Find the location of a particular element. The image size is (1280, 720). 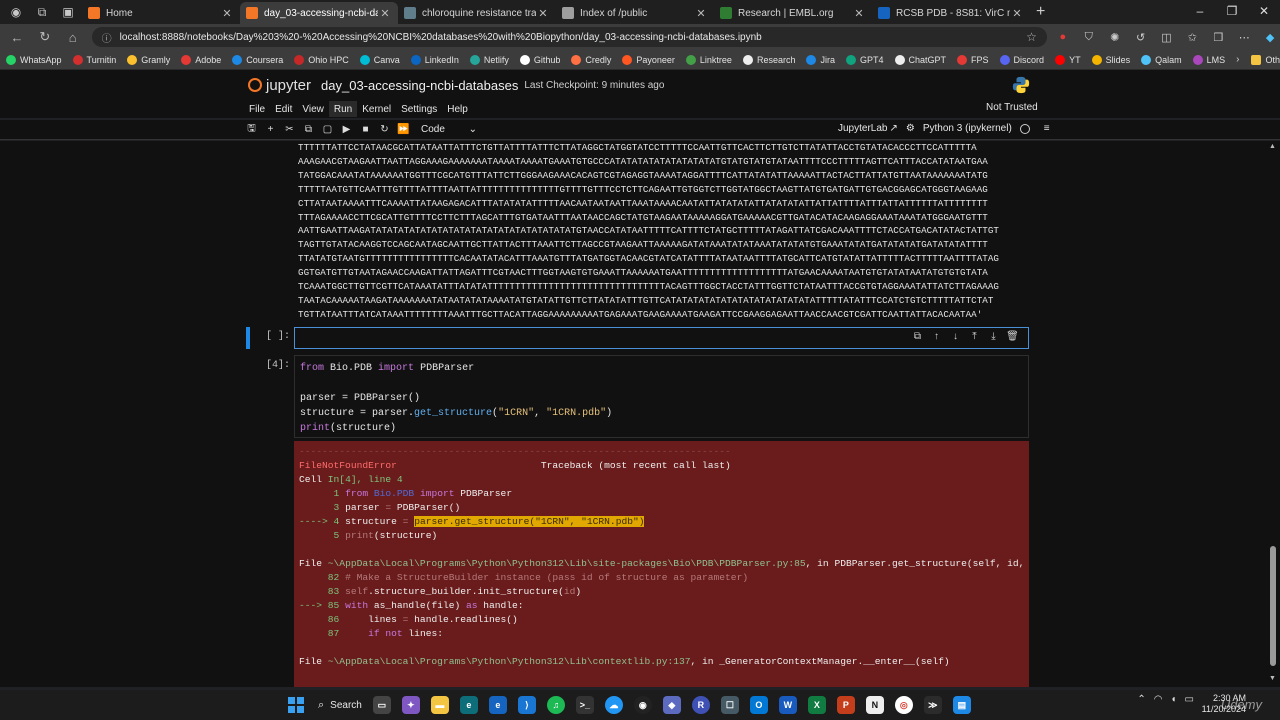

scroll-up-icon: ▲ is located at coordinates (1272, 146).